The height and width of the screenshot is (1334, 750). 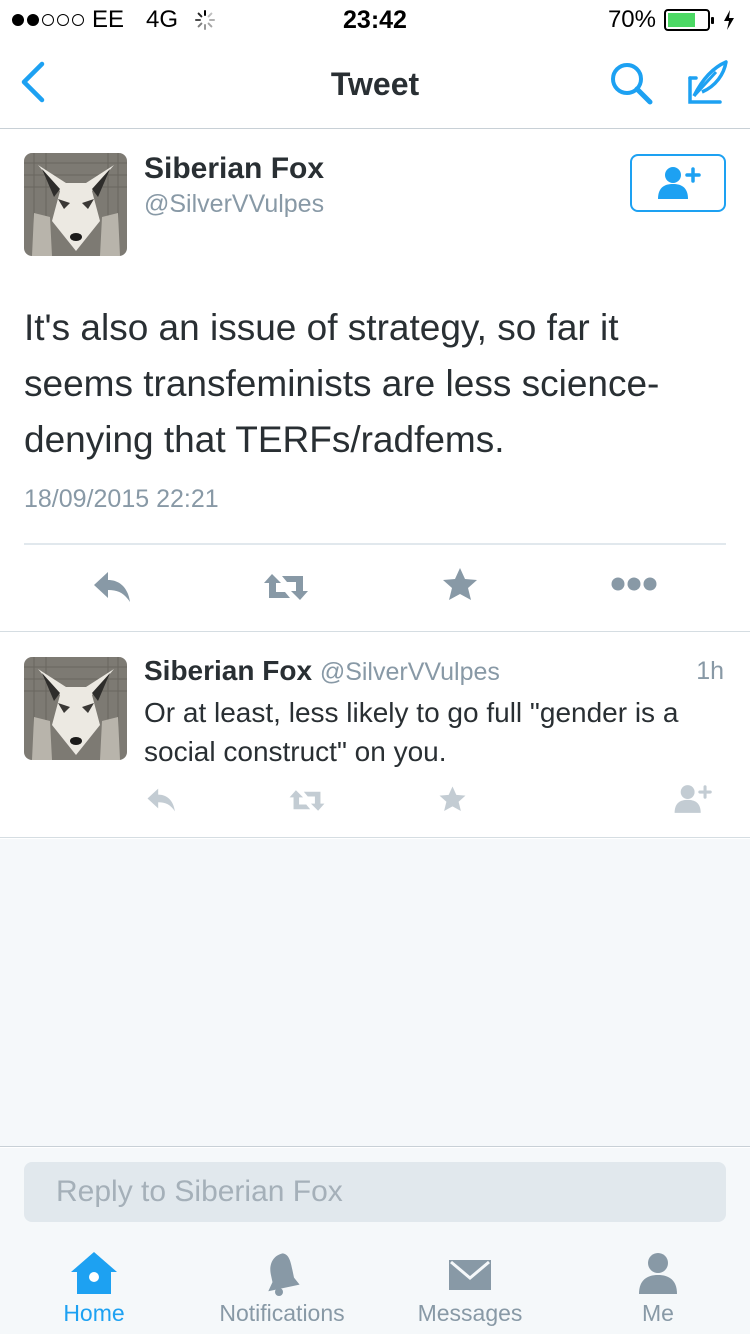 I want to click on tab-notifications: Notifications, so click(x=282, y=1286).